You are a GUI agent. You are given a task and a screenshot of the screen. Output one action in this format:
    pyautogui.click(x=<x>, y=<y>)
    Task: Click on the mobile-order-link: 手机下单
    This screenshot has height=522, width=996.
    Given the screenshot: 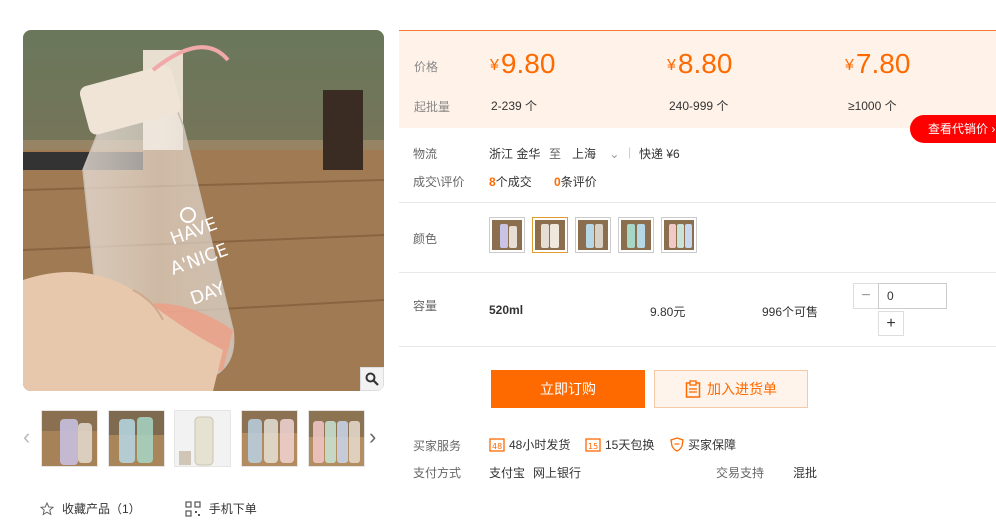 What is the action you would take?
    pyautogui.click(x=221, y=508)
    